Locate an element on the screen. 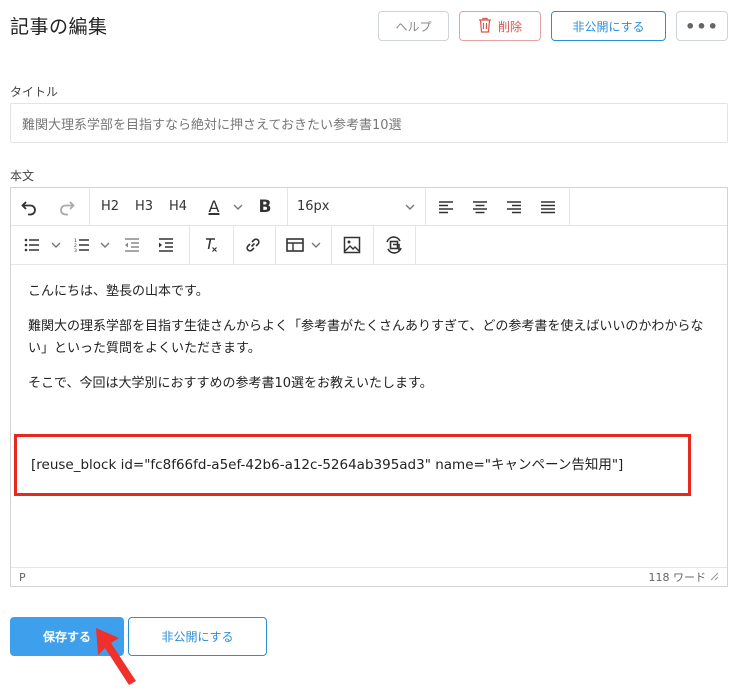 The image size is (739, 692). title-label: タイトル is located at coordinates (34, 92).